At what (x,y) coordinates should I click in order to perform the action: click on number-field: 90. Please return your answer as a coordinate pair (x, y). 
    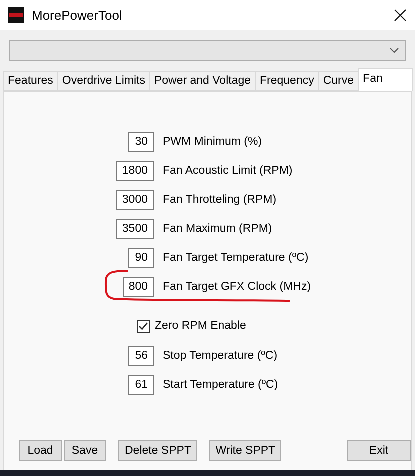
    Looking at the image, I should click on (141, 258).